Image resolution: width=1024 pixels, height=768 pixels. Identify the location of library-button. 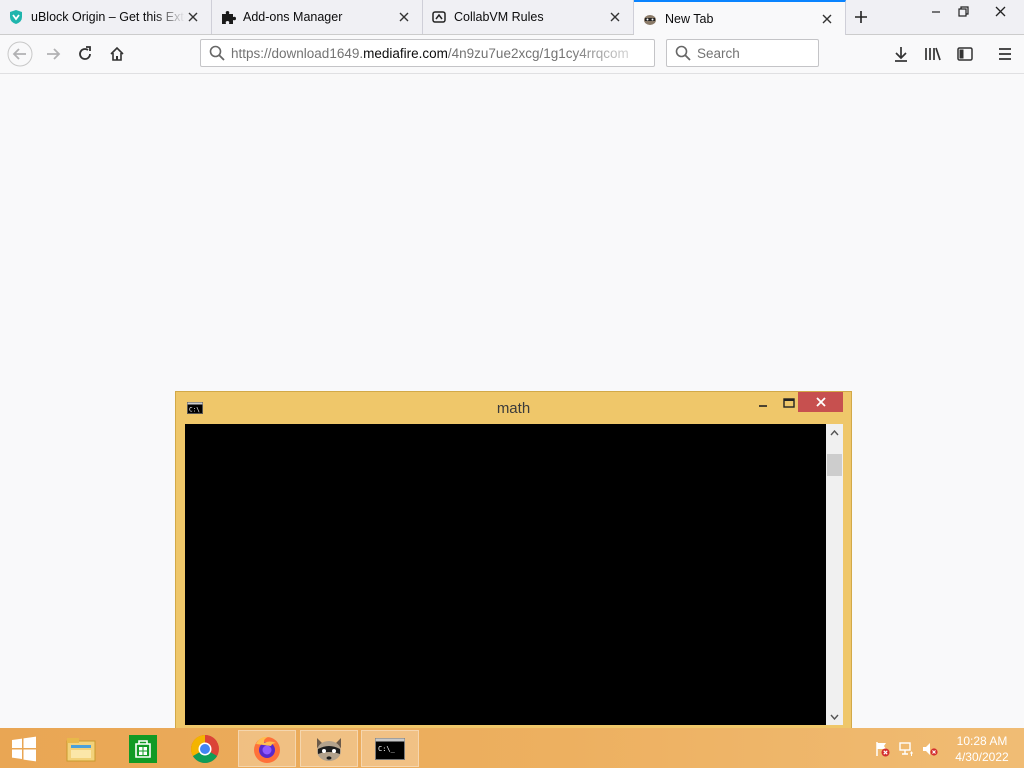
(933, 54).